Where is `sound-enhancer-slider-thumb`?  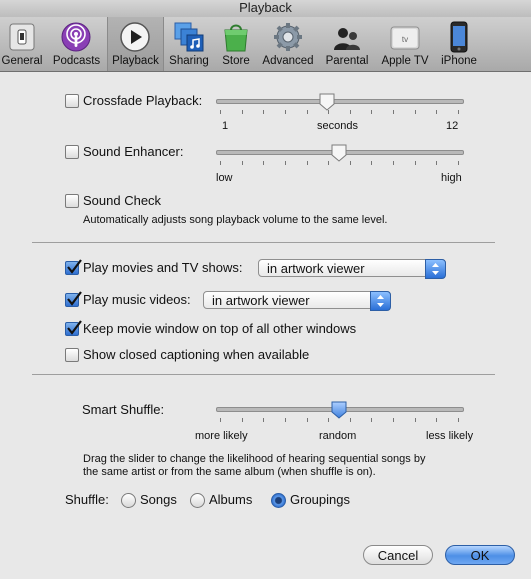 sound-enhancer-slider-thumb is located at coordinates (339, 153).